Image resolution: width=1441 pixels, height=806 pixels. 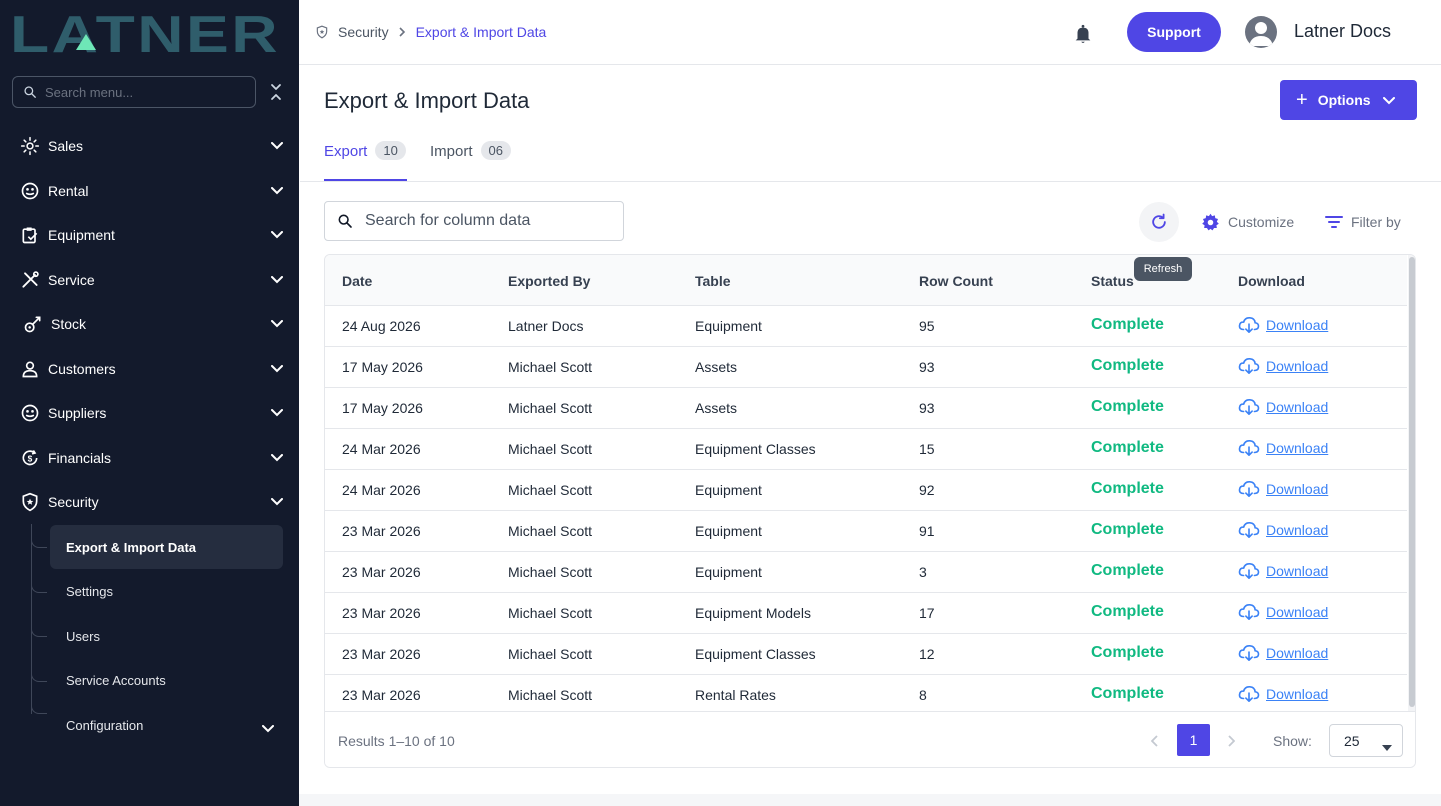 I want to click on collapse-sidebar-button, so click(x=276, y=92).